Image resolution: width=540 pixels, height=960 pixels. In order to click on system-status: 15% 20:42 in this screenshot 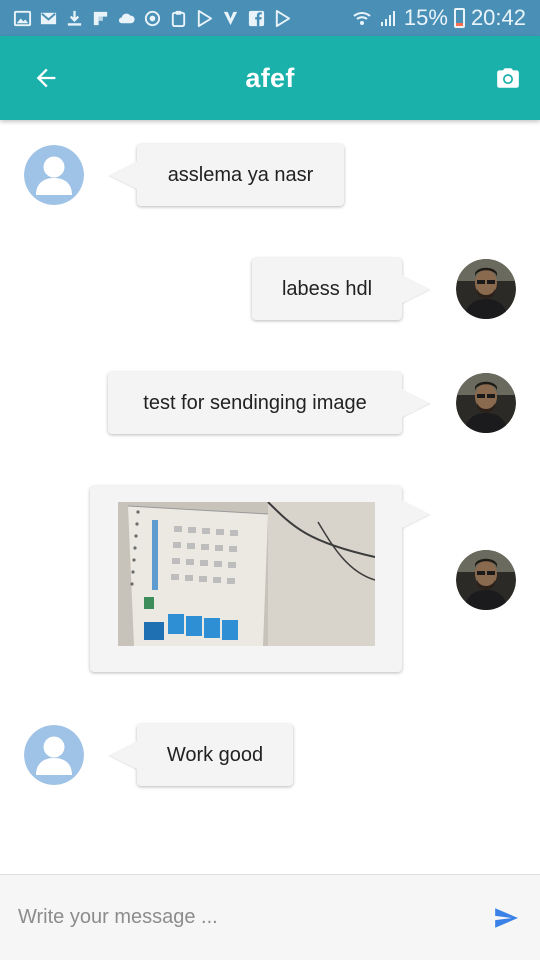, I will do `click(439, 18)`.